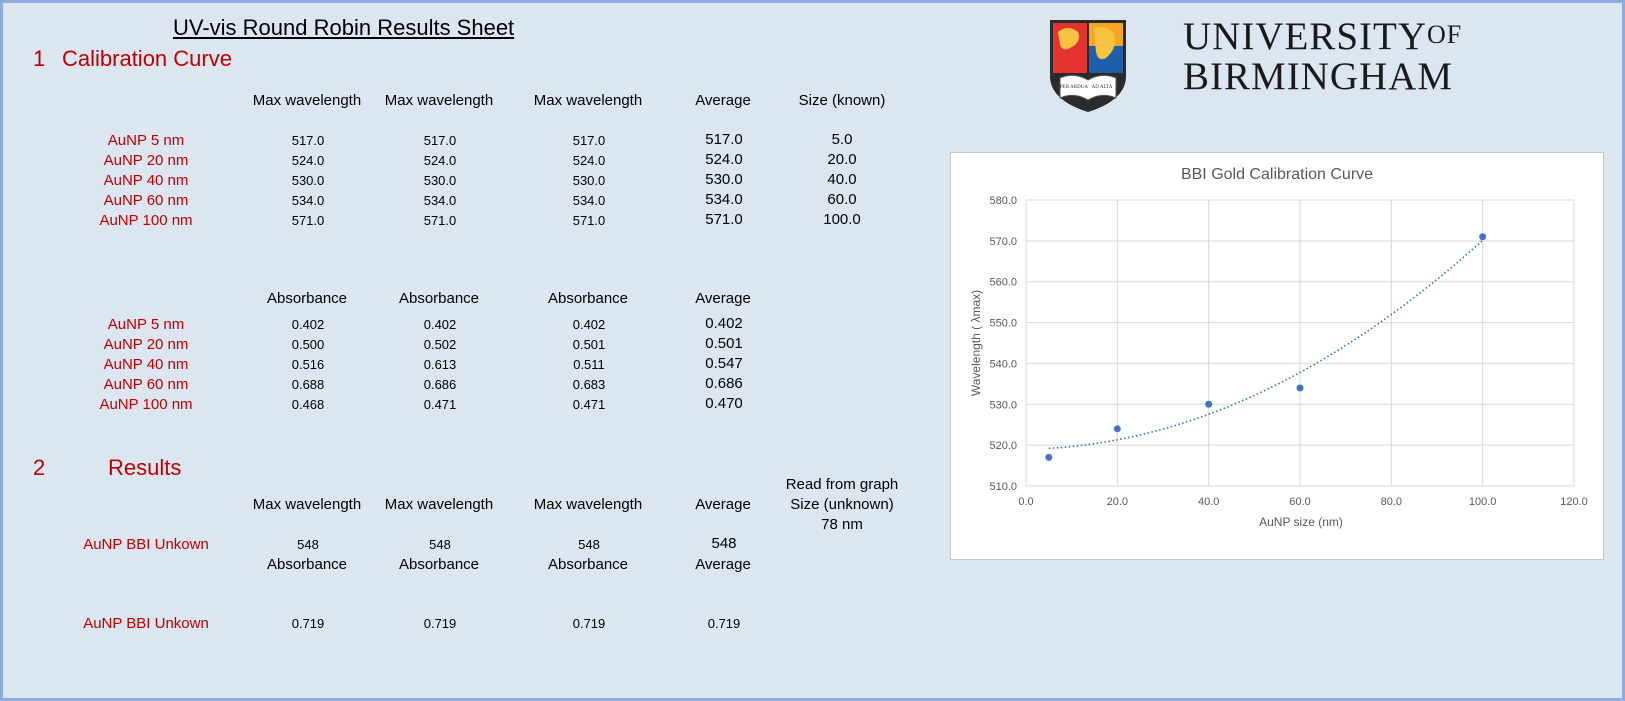 The height and width of the screenshot is (701, 1625). I want to click on section-1-number: 1, so click(39, 58).